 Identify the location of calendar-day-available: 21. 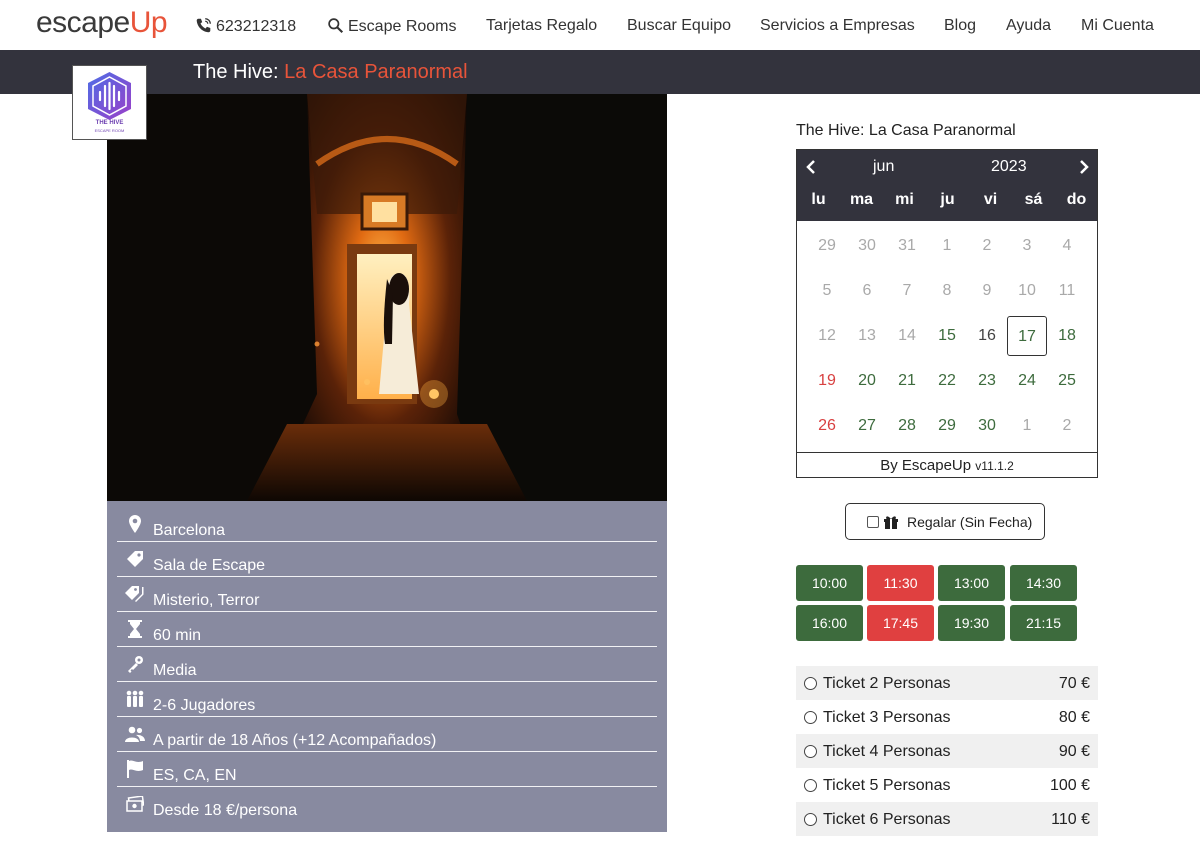
(907, 381).